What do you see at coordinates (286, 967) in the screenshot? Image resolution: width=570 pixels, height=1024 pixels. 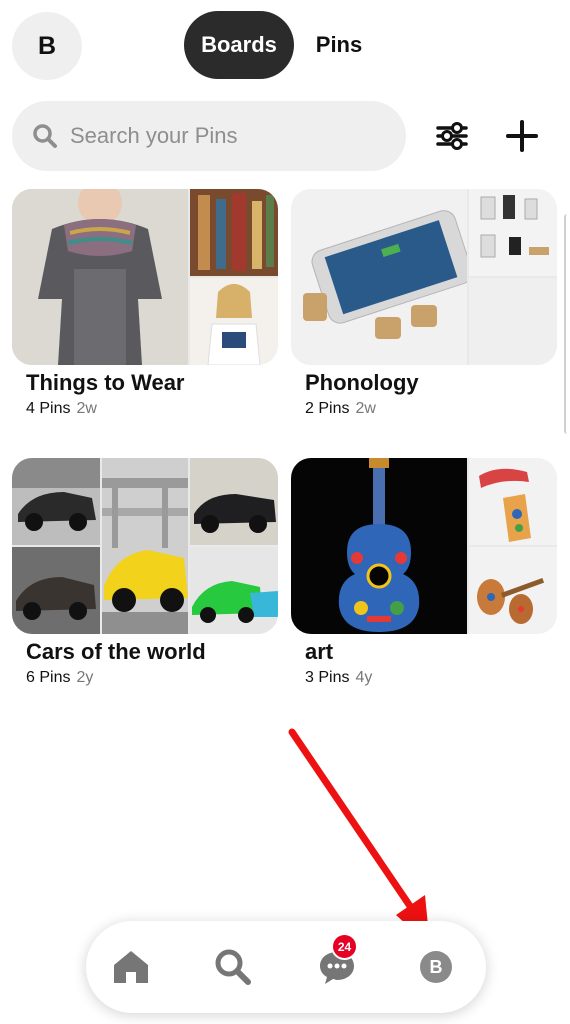 I see `bottom-nav: B` at bounding box center [286, 967].